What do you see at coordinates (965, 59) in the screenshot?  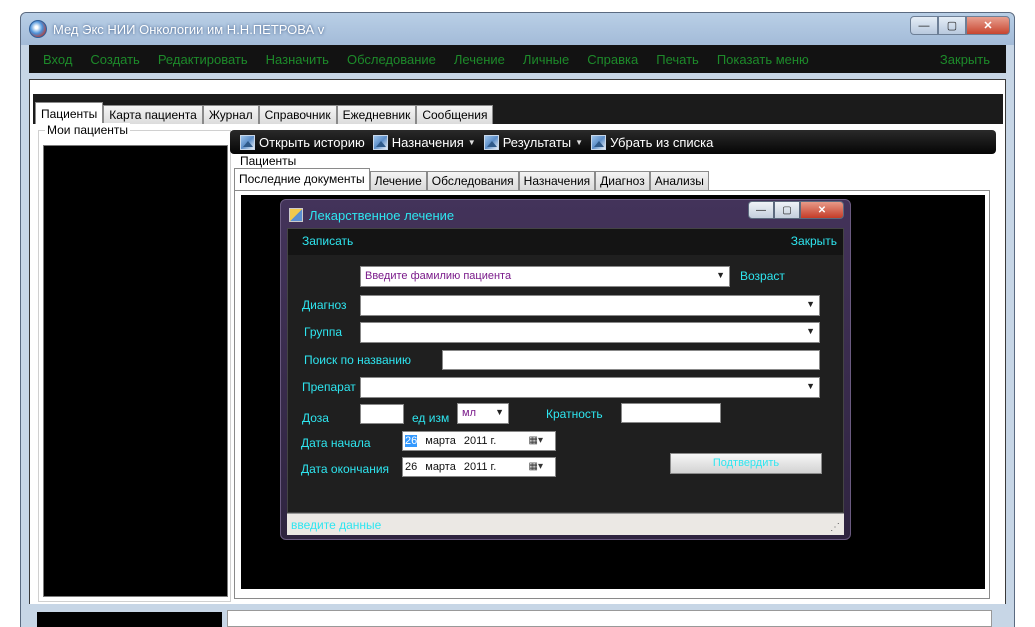 I see `menu-close: Закрыть` at bounding box center [965, 59].